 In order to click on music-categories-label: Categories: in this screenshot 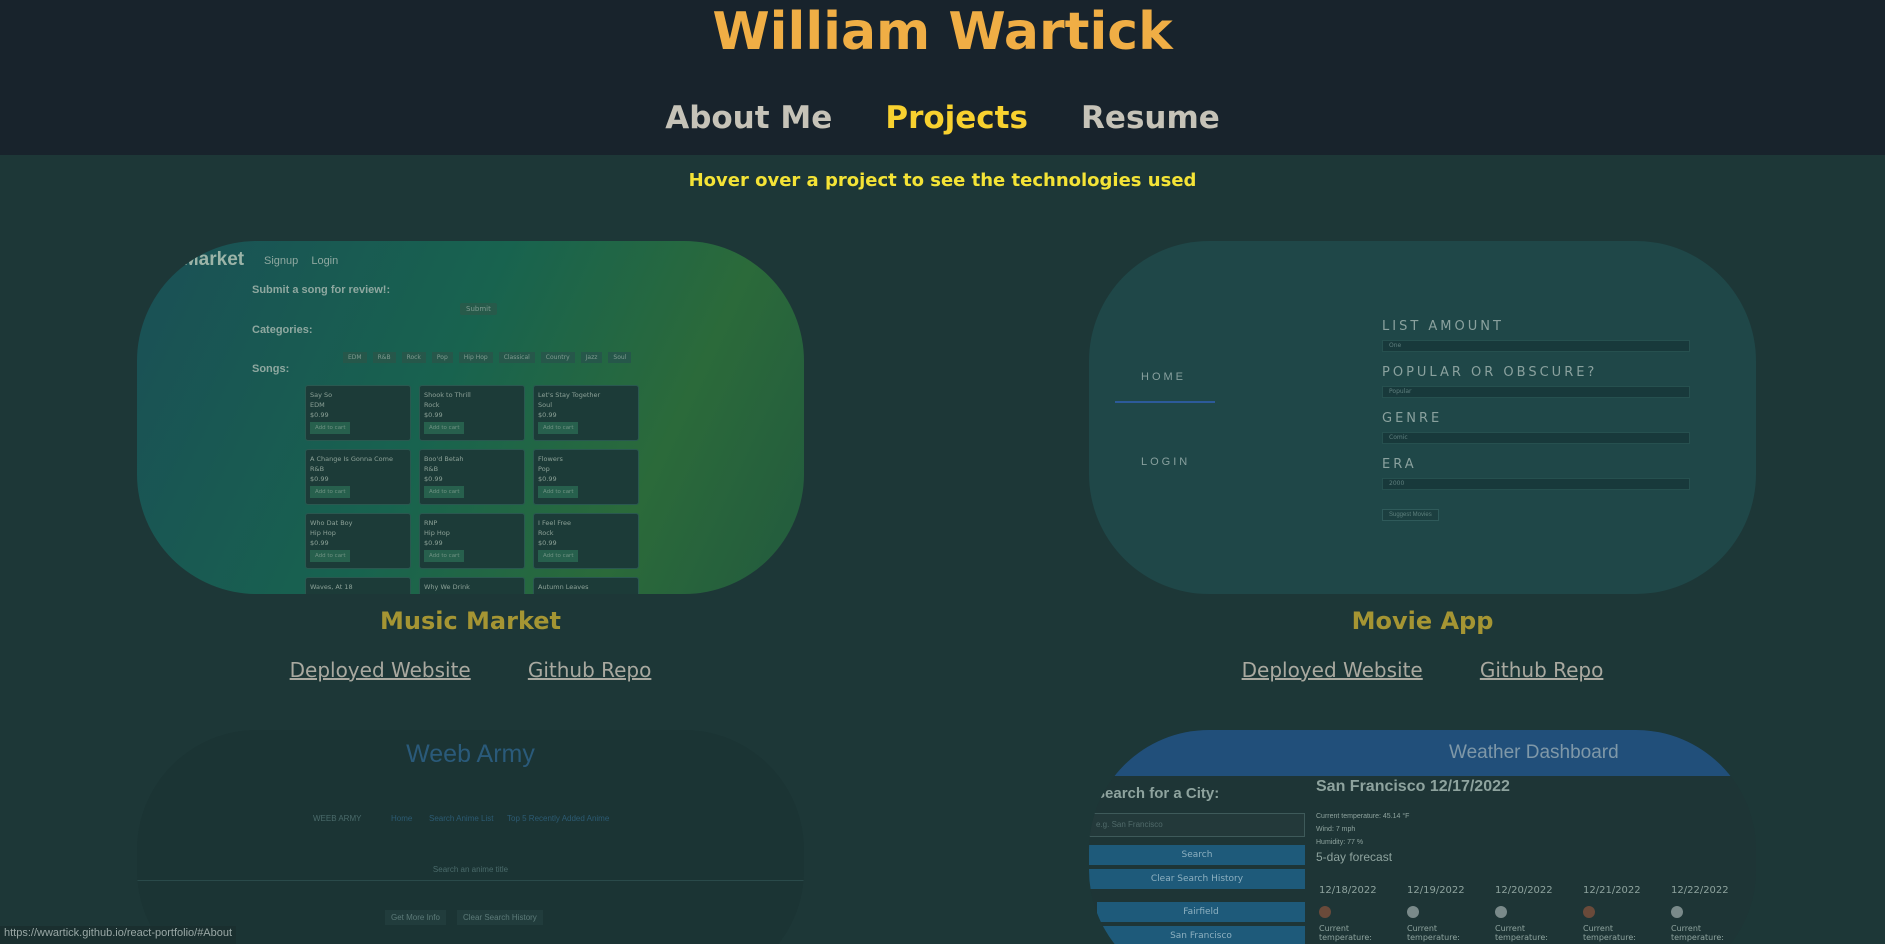, I will do `click(282, 330)`.